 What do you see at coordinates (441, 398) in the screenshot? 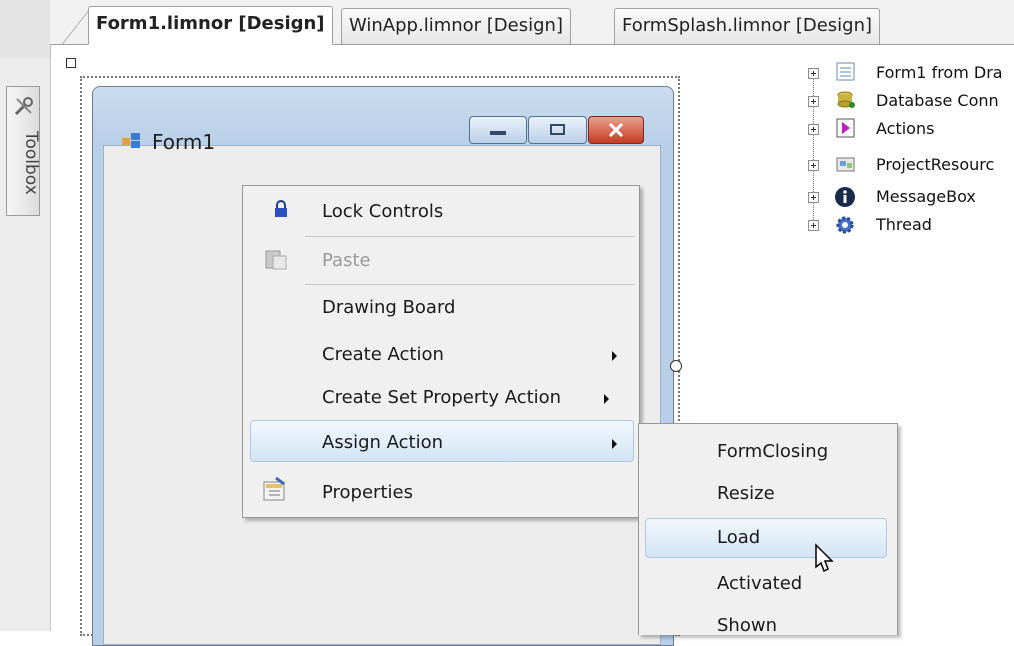
I see `menu-item-create-set-property-action: Create Set Property Action` at bounding box center [441, 398].